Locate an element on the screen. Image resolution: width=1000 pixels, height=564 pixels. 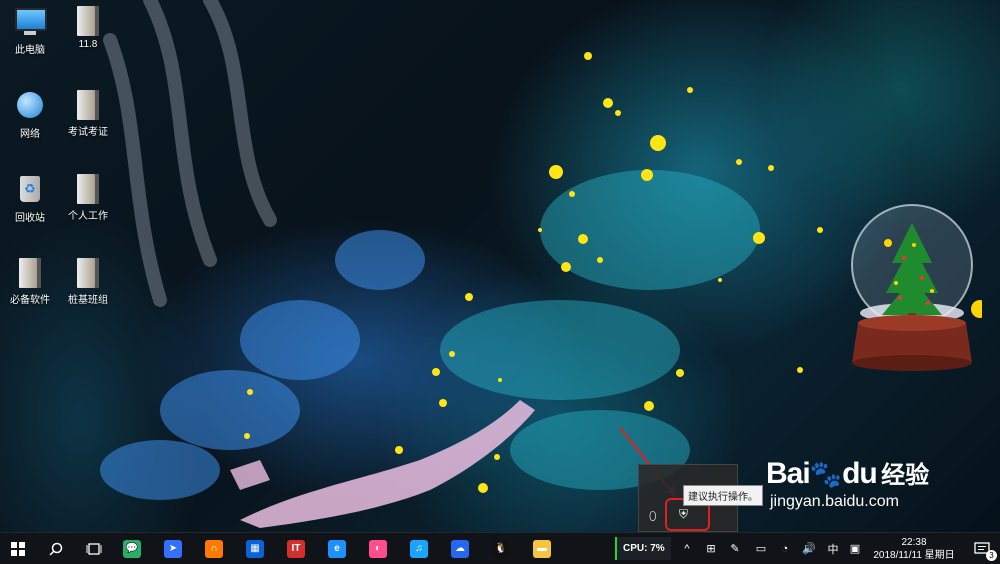
taskbar-app-button: 💬 is located at coordinates (132, 548).